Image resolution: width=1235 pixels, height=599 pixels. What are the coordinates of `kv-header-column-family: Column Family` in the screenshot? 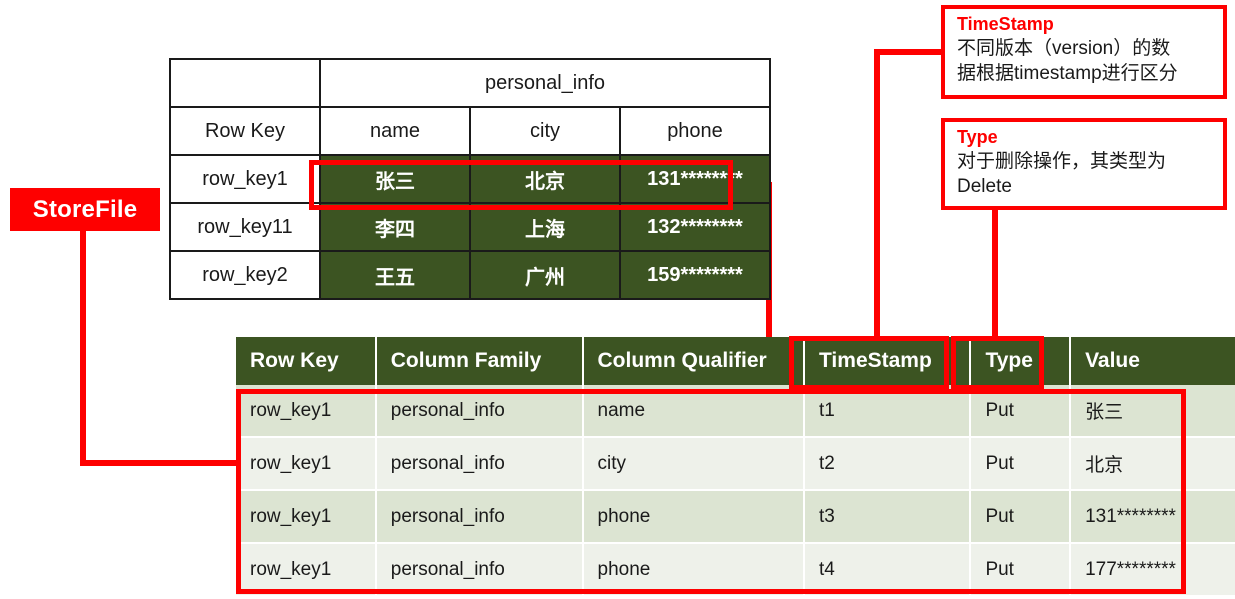 It's located at (479, 361).